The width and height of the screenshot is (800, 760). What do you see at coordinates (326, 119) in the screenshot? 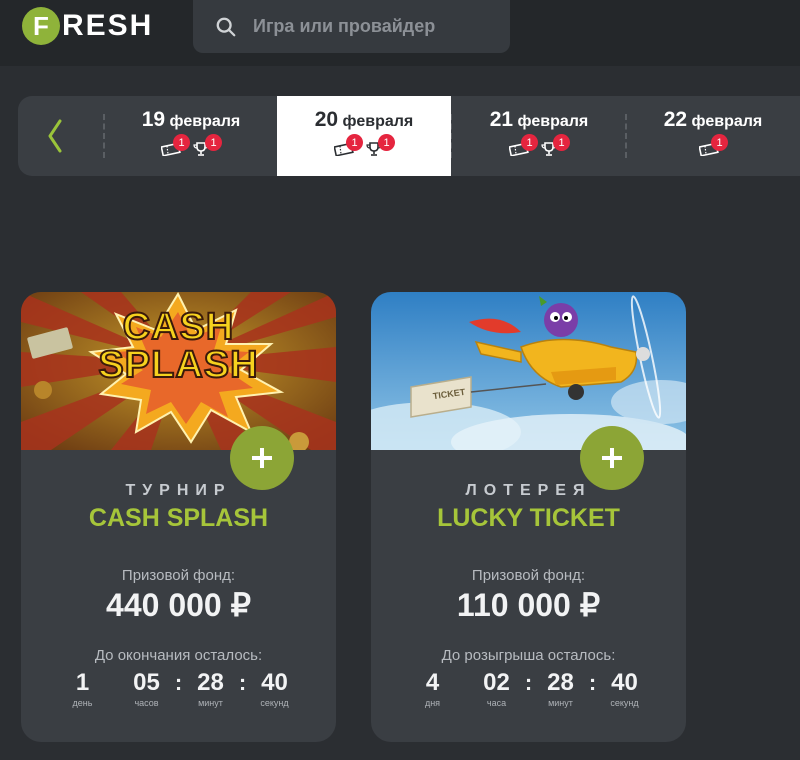
I see `date-day: 20` at bounding box center [326, 119].